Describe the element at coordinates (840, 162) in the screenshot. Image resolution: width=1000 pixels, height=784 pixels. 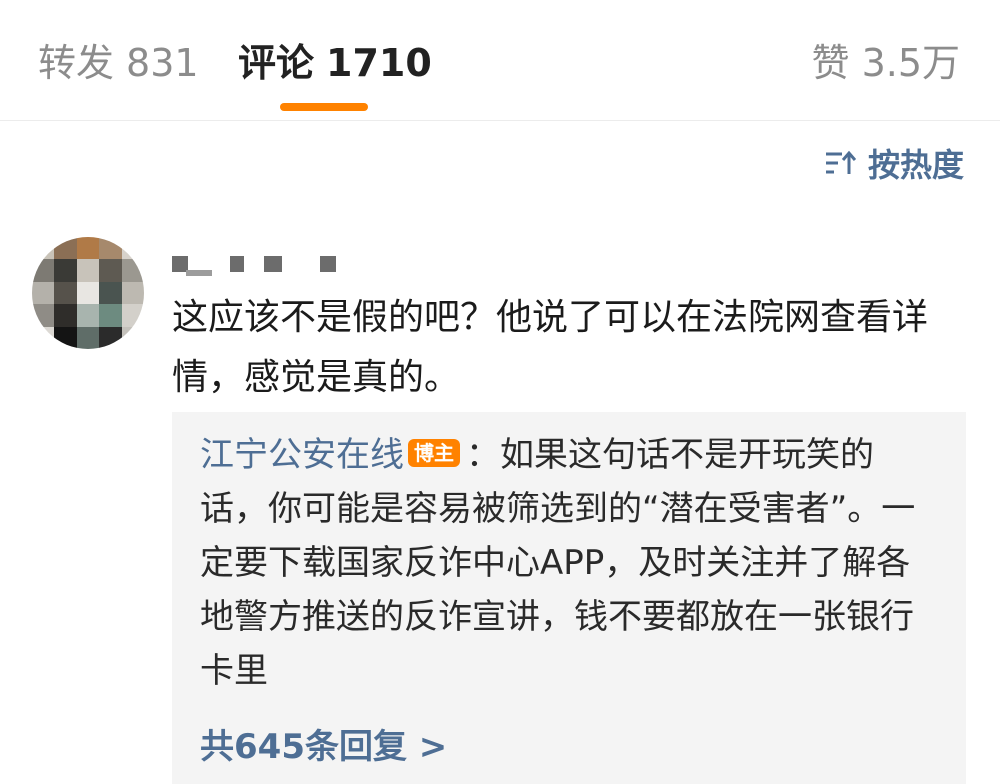
I see `sort-icon` at that location.